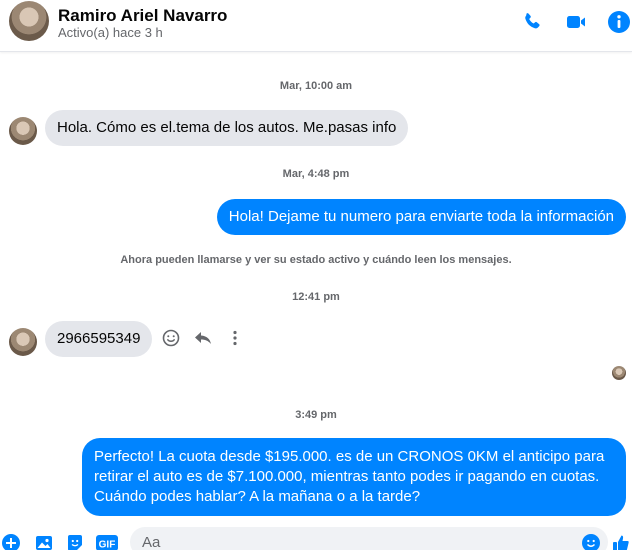  Describe the element at coordinates (316, 174) in the screenshot. I see `timestamp: Mar, 4:48 pm` at that location.